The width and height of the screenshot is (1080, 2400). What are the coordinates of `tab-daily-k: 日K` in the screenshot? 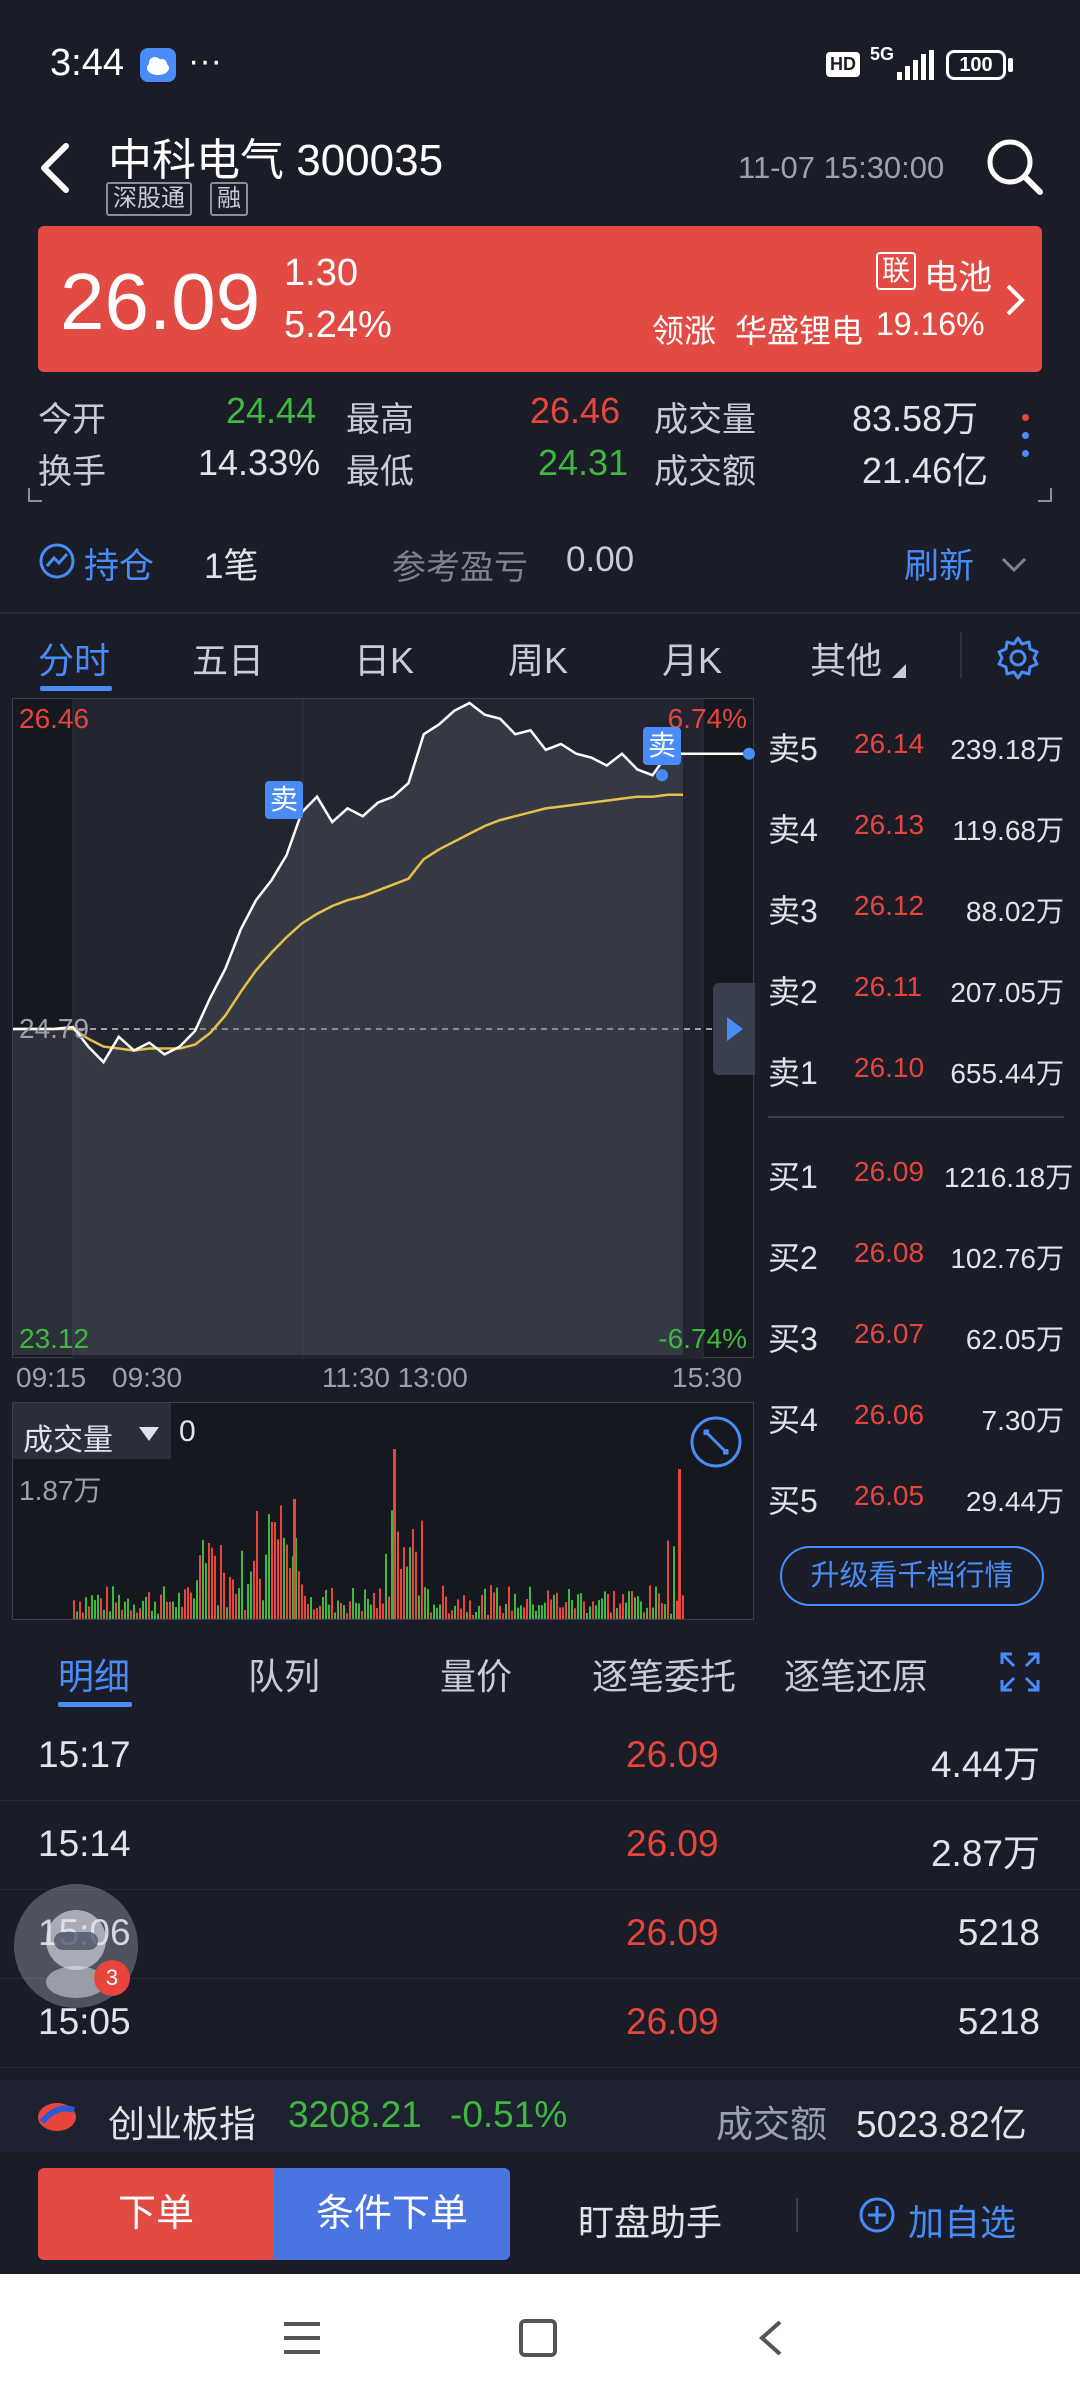 It's located at (384, 658).